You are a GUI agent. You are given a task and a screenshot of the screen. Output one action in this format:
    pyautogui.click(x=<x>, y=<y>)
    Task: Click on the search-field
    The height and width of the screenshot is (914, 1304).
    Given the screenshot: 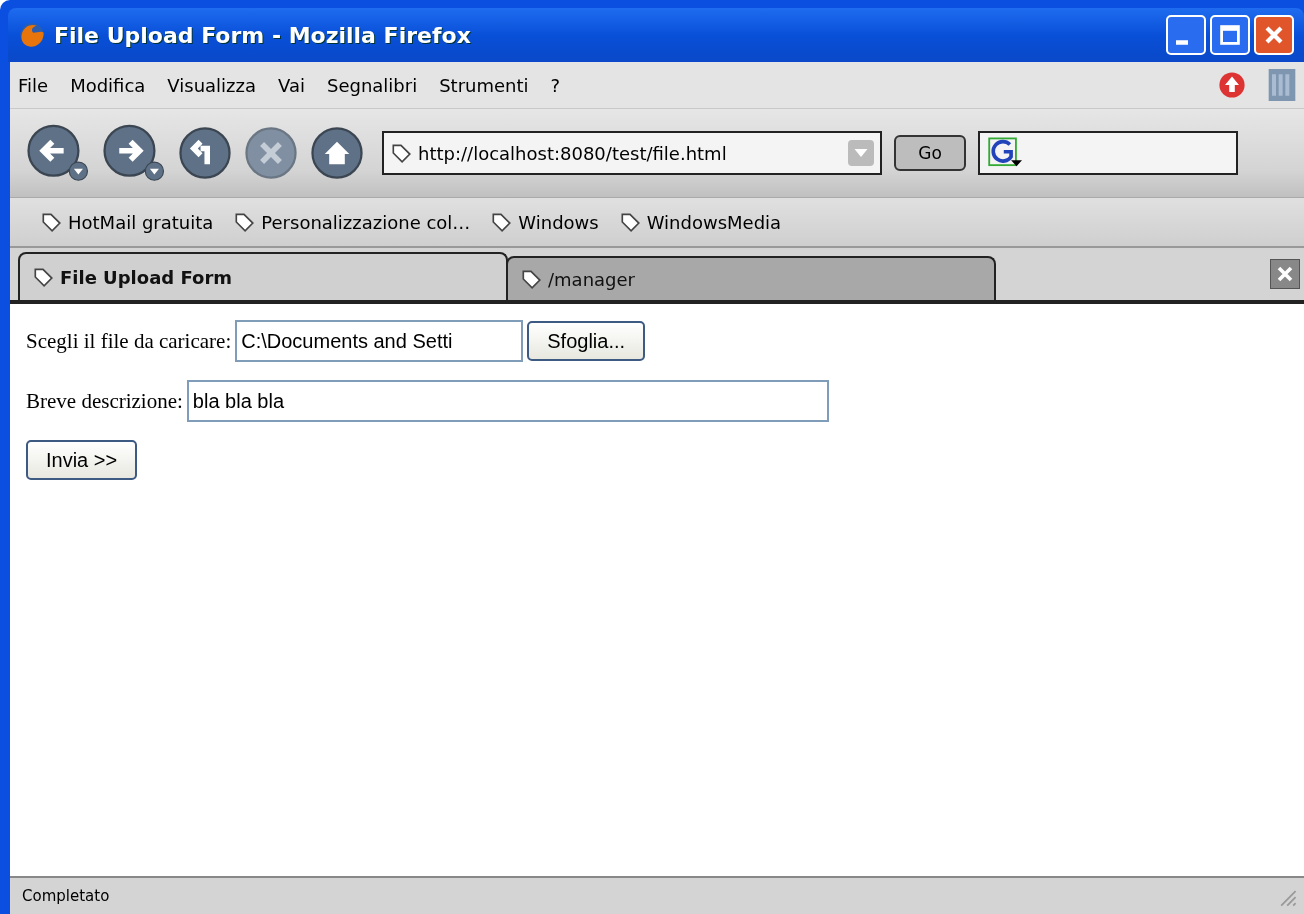 What is the action you would take?
    pyautogui.click(x=1108, y=153)
    